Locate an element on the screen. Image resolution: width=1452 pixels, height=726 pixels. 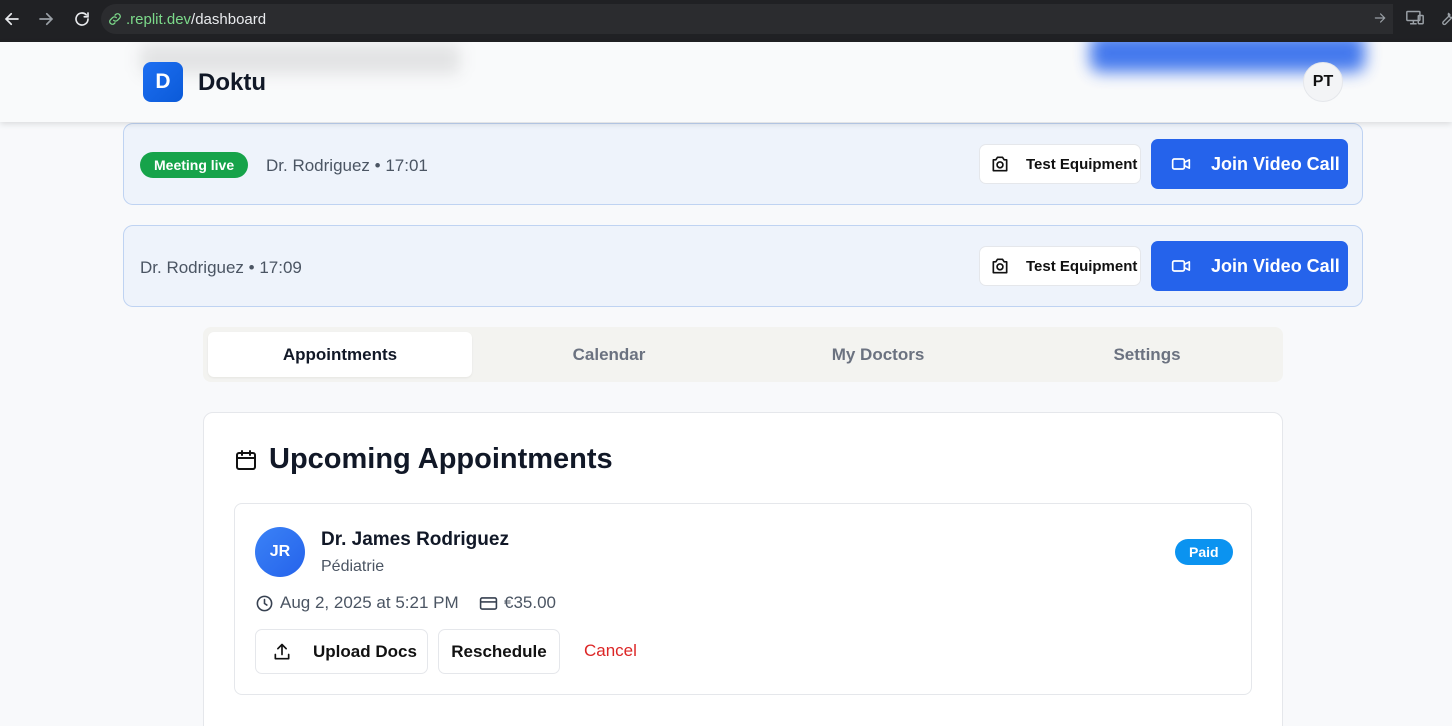
doctor-name: Dr. James Rodriguez is located at coordinates (415, 539).